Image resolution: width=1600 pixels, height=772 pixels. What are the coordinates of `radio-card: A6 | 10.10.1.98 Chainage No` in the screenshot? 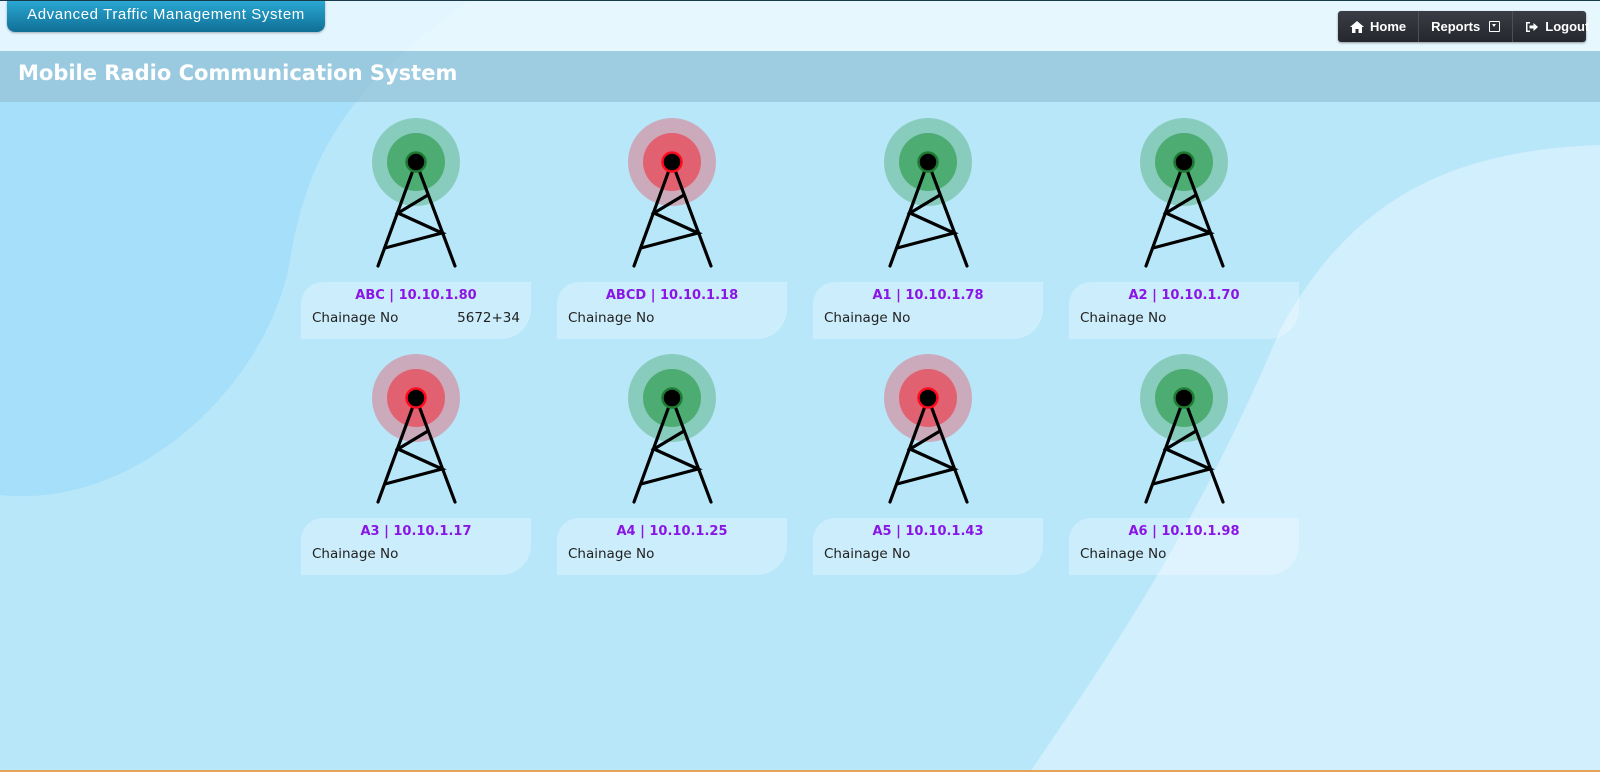 It's located at (1184, 469).